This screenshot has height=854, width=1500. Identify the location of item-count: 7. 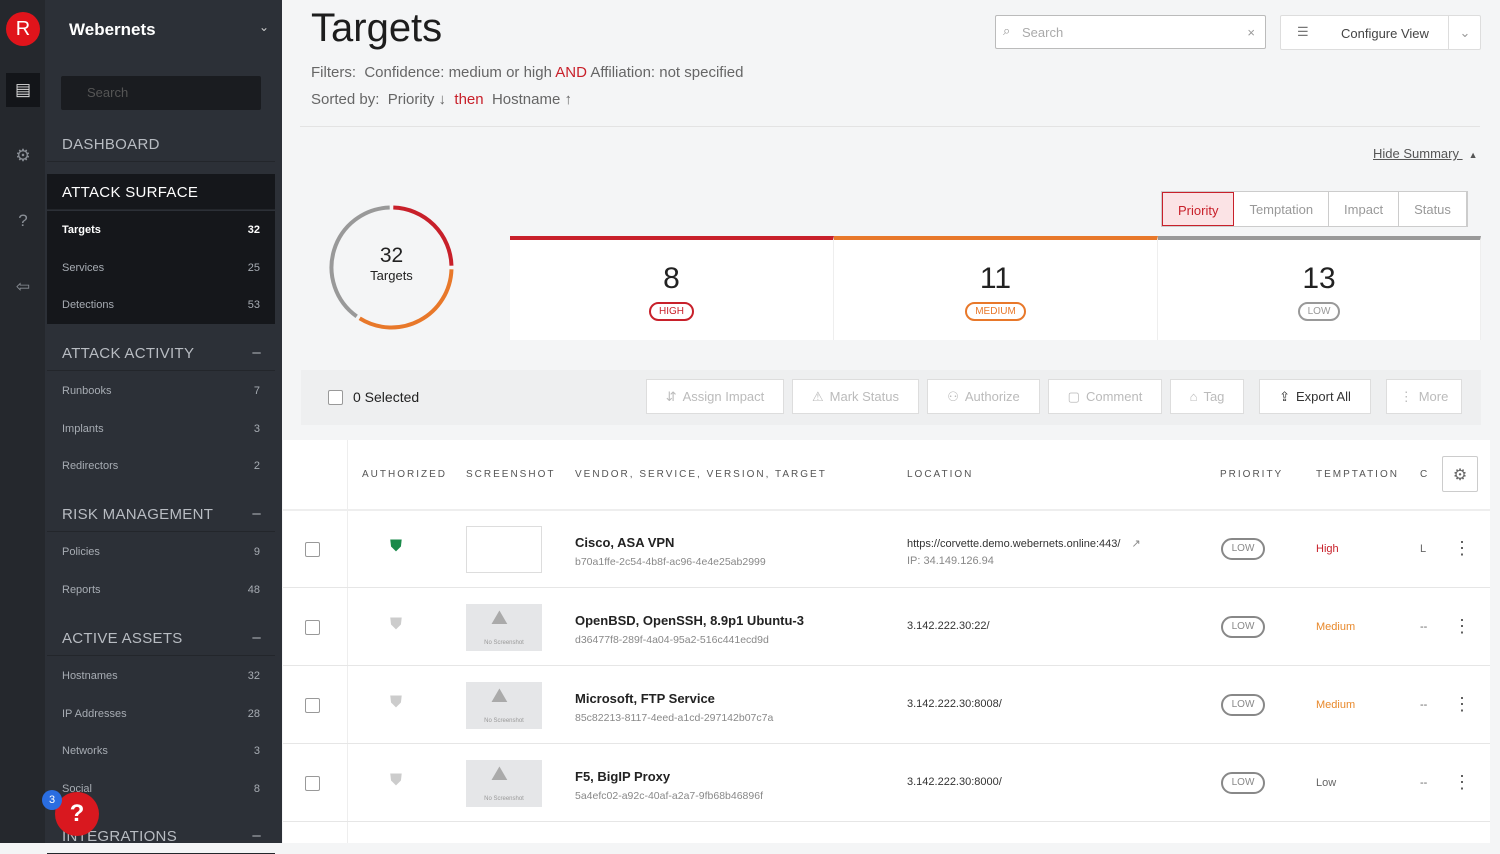
(256, 391).